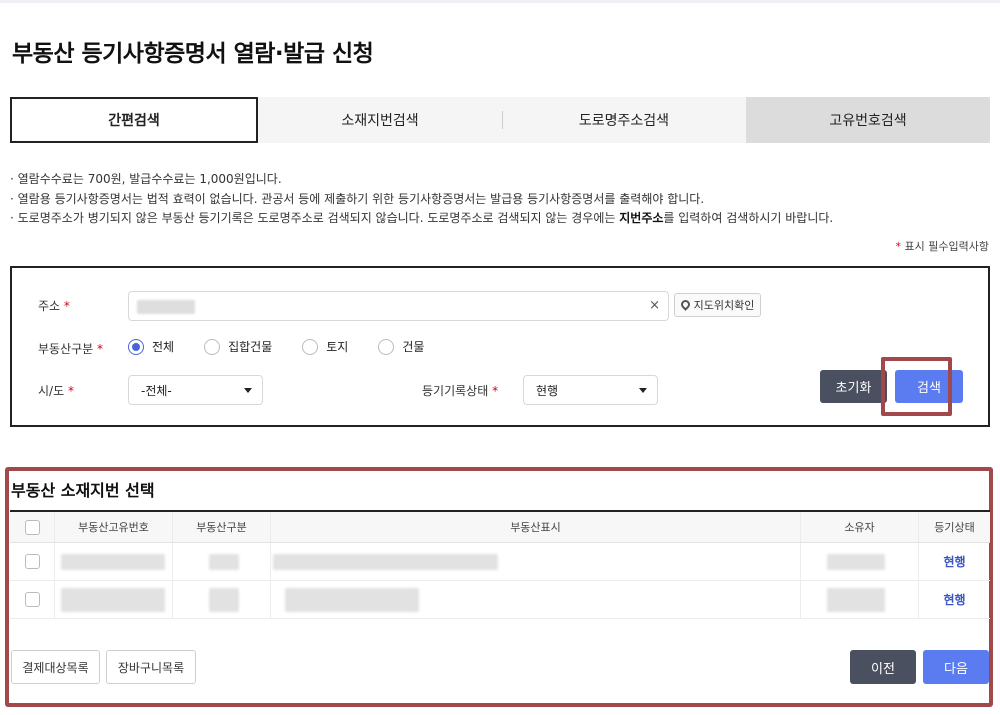 The height and width of the screenshot is (715, 1000). I want to click on tab-unique-number-search: 고유번호검색, so click(868, 120).